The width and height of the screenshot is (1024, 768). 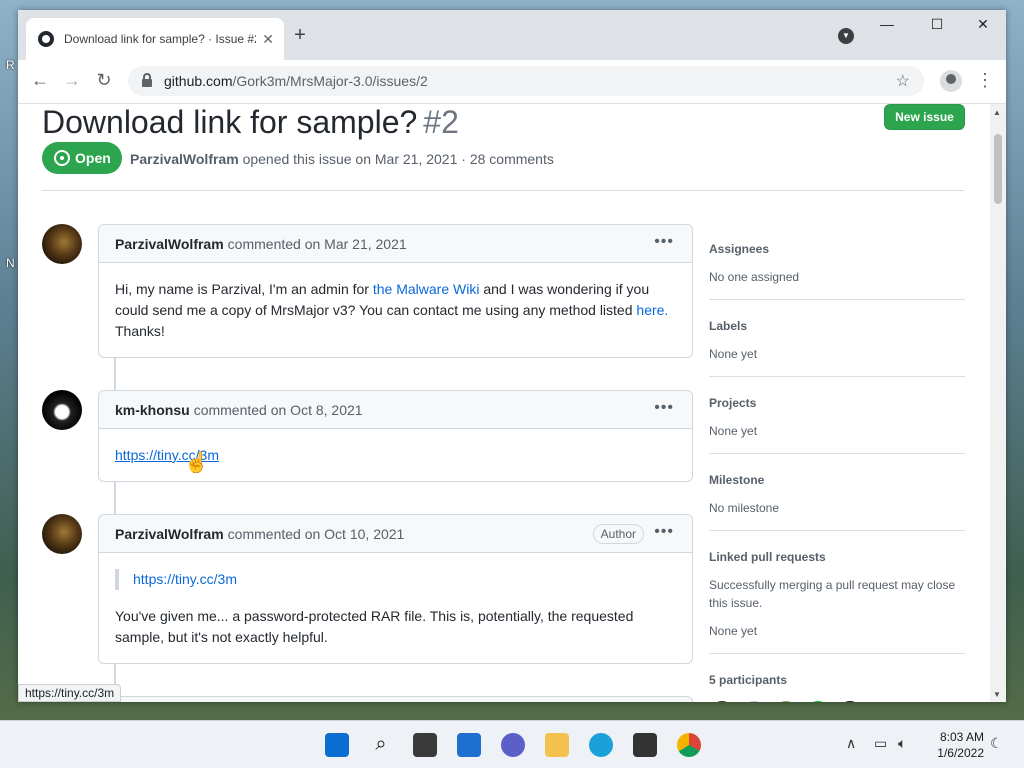 What do you see at coordinates (72, 80) in the screenshot?
I see `forward-icon: →` at bounding box center [72, 80].